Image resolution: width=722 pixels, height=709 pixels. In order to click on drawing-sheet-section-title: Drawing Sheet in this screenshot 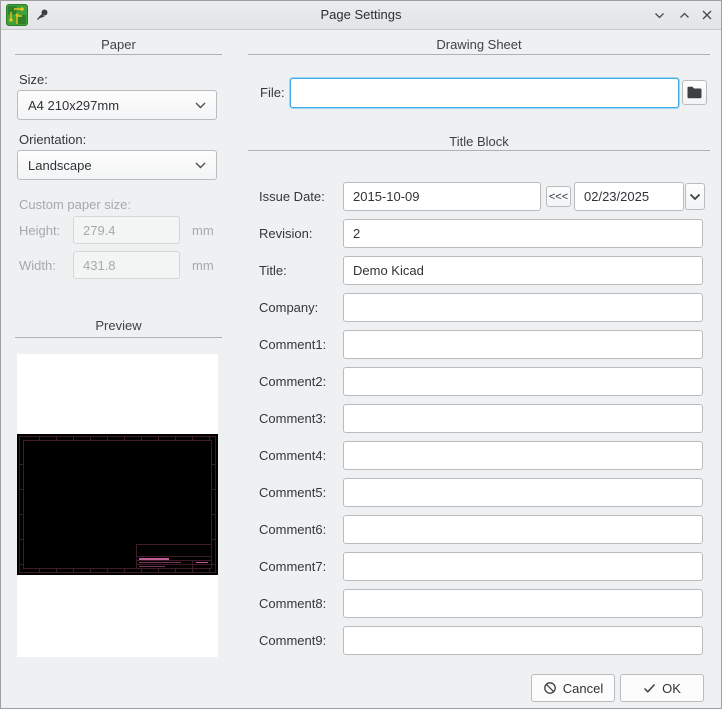, I will do `click(479, 44)`.